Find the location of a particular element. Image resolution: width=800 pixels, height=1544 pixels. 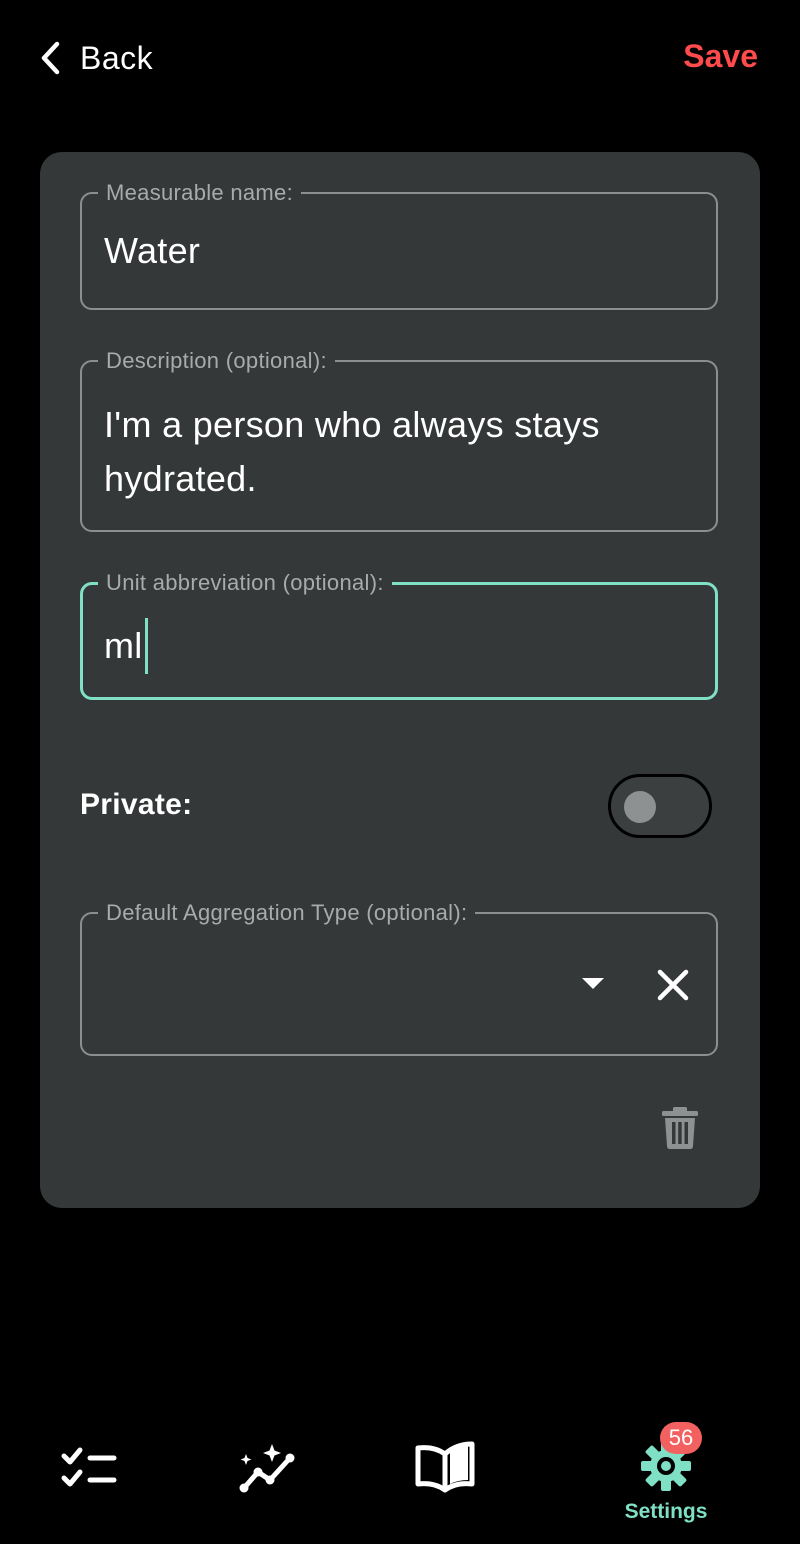

measurable-name-field: Measurable name: Water is located at coordinates (399, 245).